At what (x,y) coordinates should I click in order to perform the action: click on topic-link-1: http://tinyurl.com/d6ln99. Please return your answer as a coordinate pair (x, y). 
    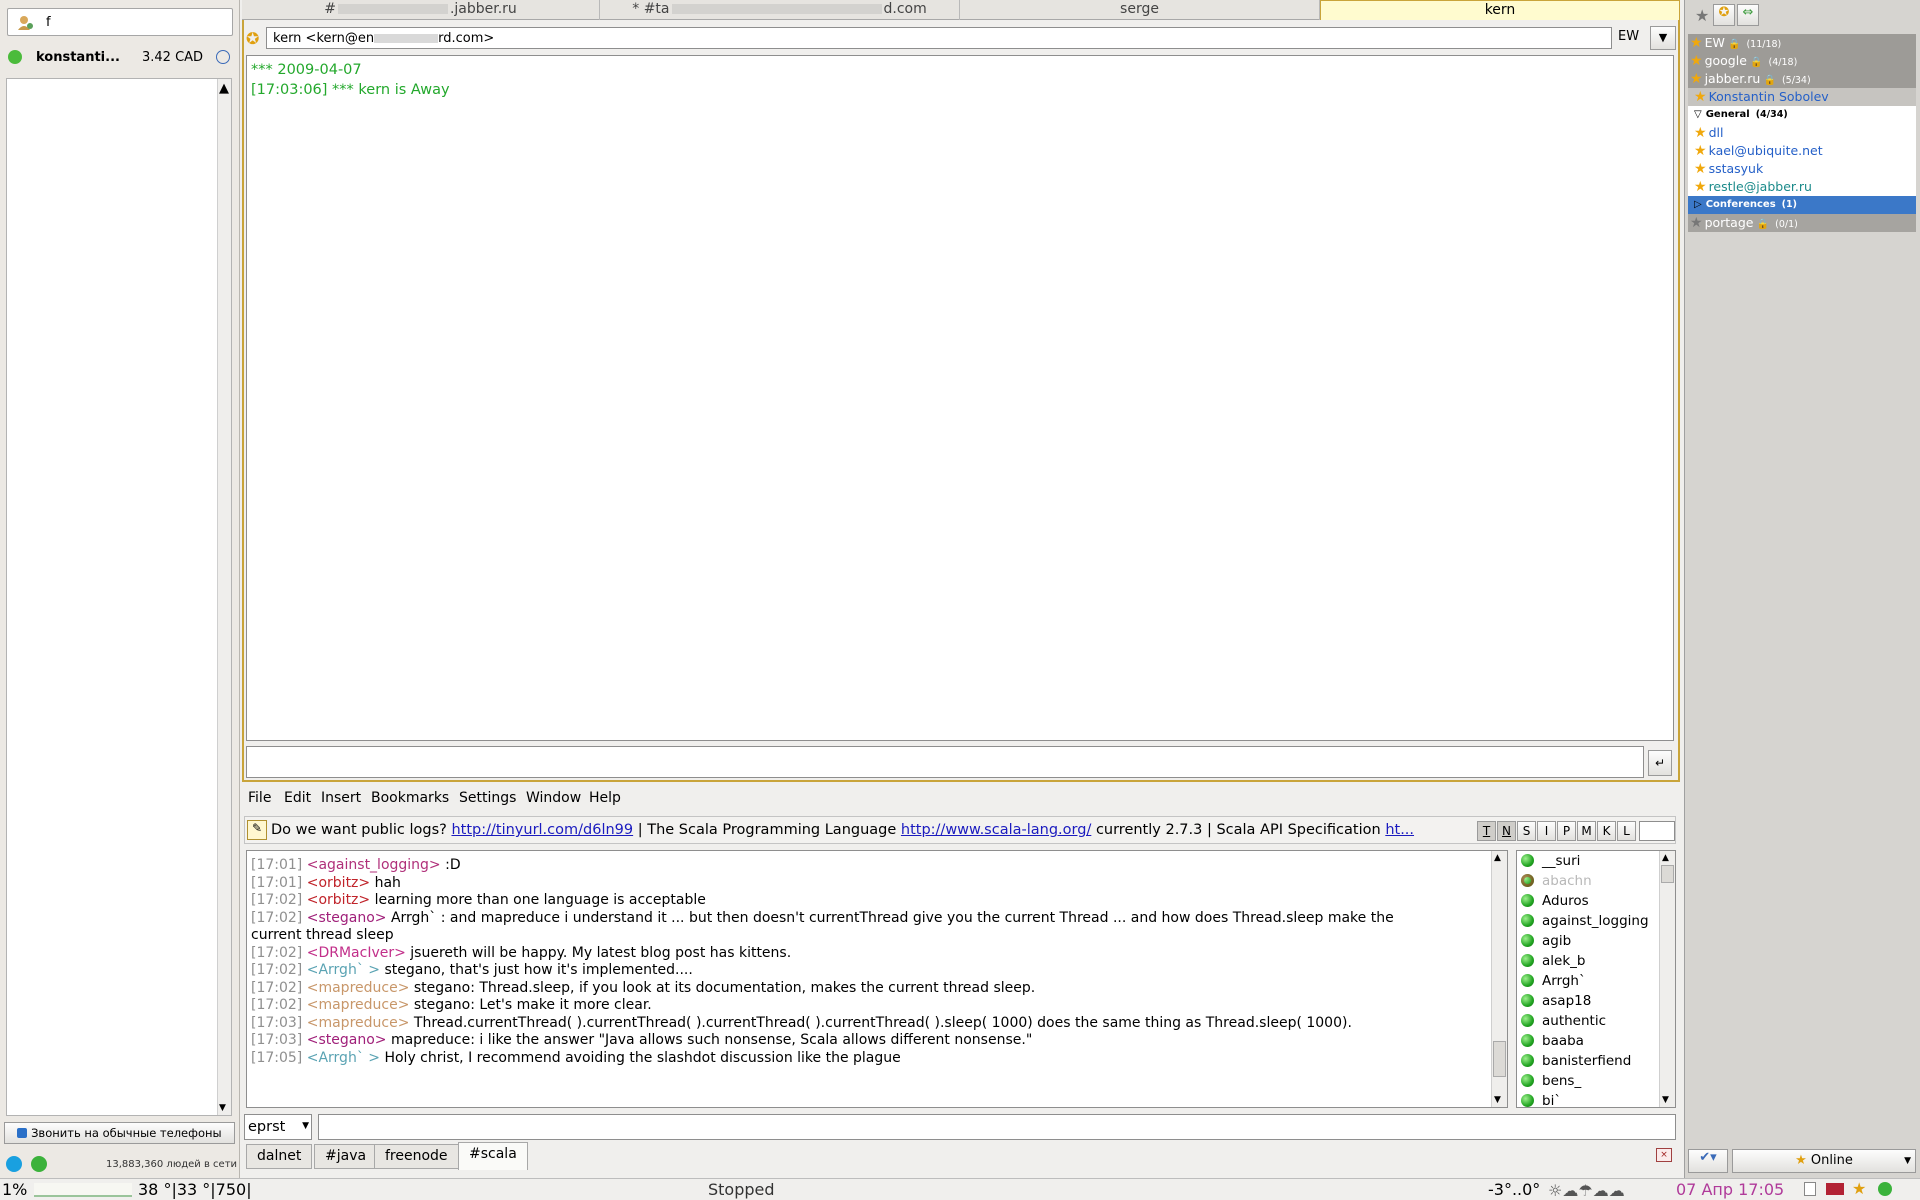
    Looking at the image, I should click on (542, 830).